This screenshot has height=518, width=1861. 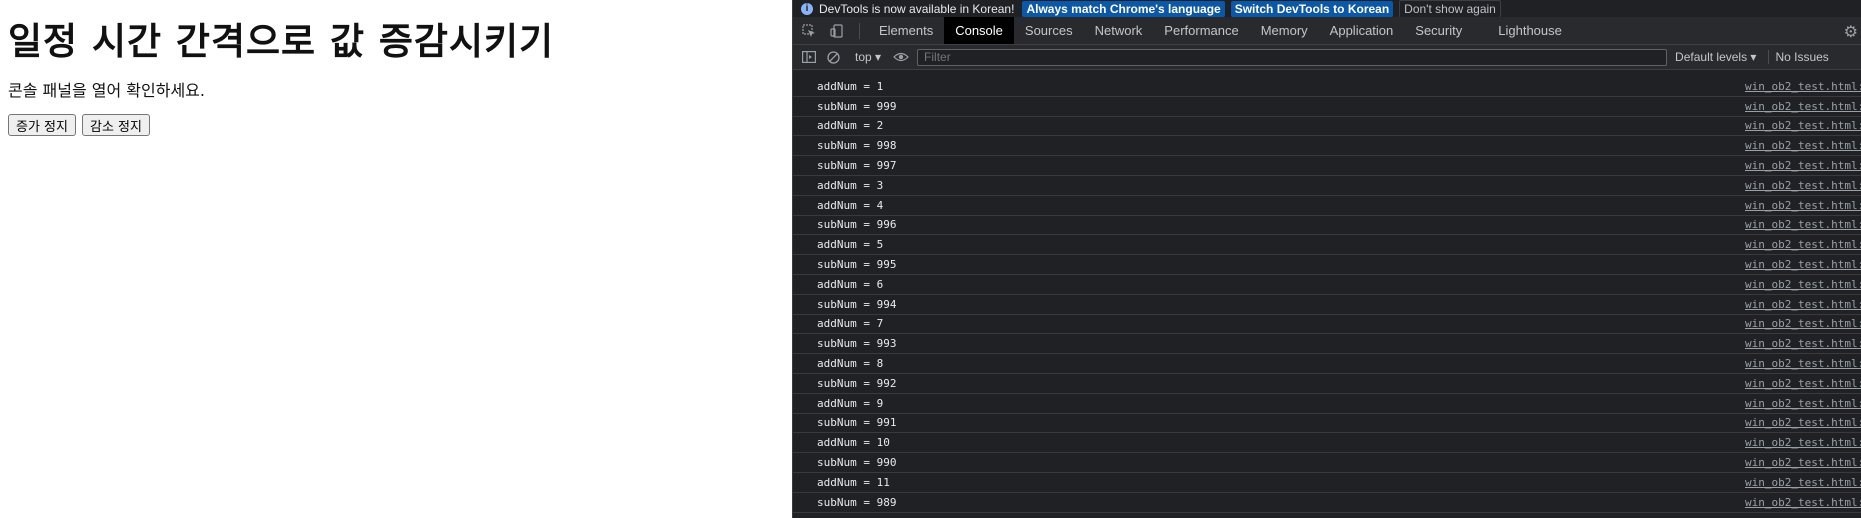 I want to click on console-log-row: subNum = 997 win_ob2_test.html:, so click(x=1327, y=166).